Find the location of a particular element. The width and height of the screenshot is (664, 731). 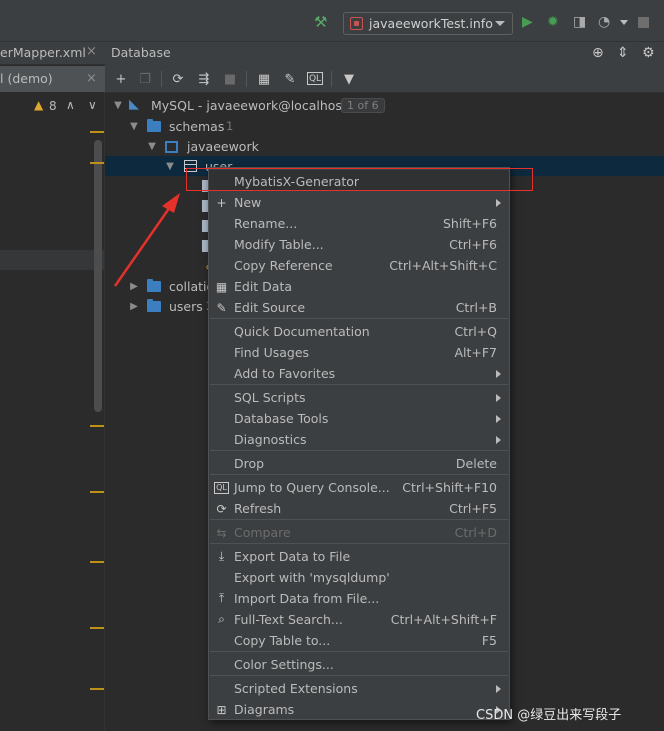

run-configuration-dropdown: javaeeworkTest.info is located at coordinates (428, 23).